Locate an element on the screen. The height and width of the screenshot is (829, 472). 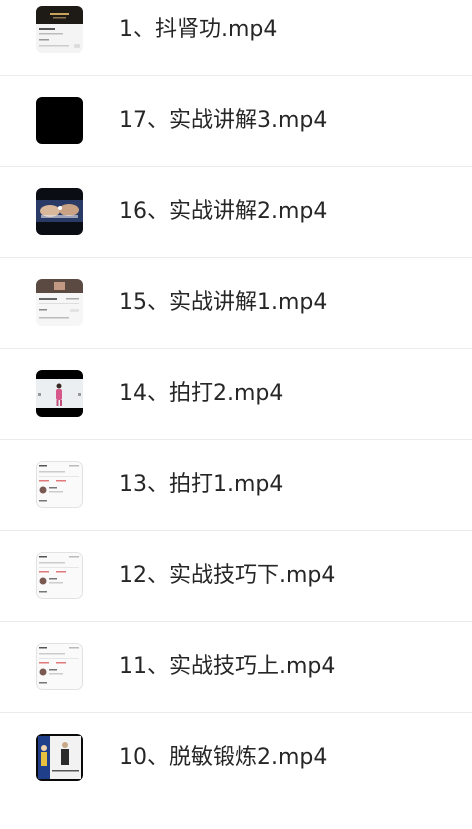
file-name: 11、实战技巧上.mp4 is located at coordinates (227, 666).